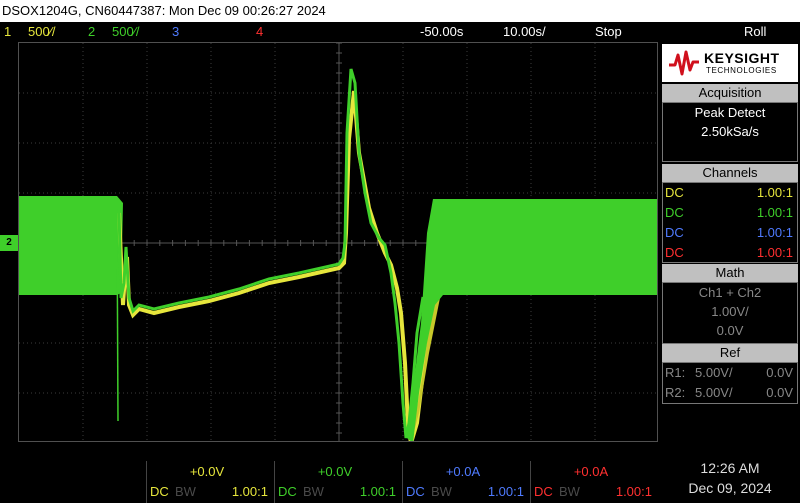  I want to click on acquisition-panel: Peak Detect 2.50kSa/s, so click(730, 132).